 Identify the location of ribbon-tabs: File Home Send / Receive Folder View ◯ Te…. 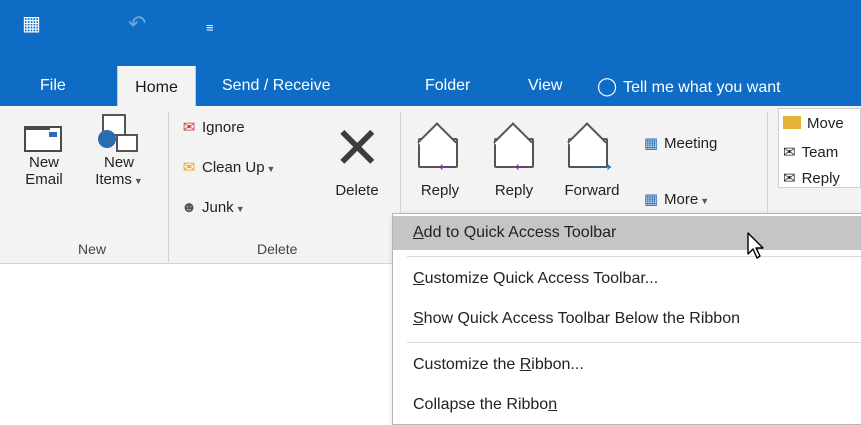
(430, 86).